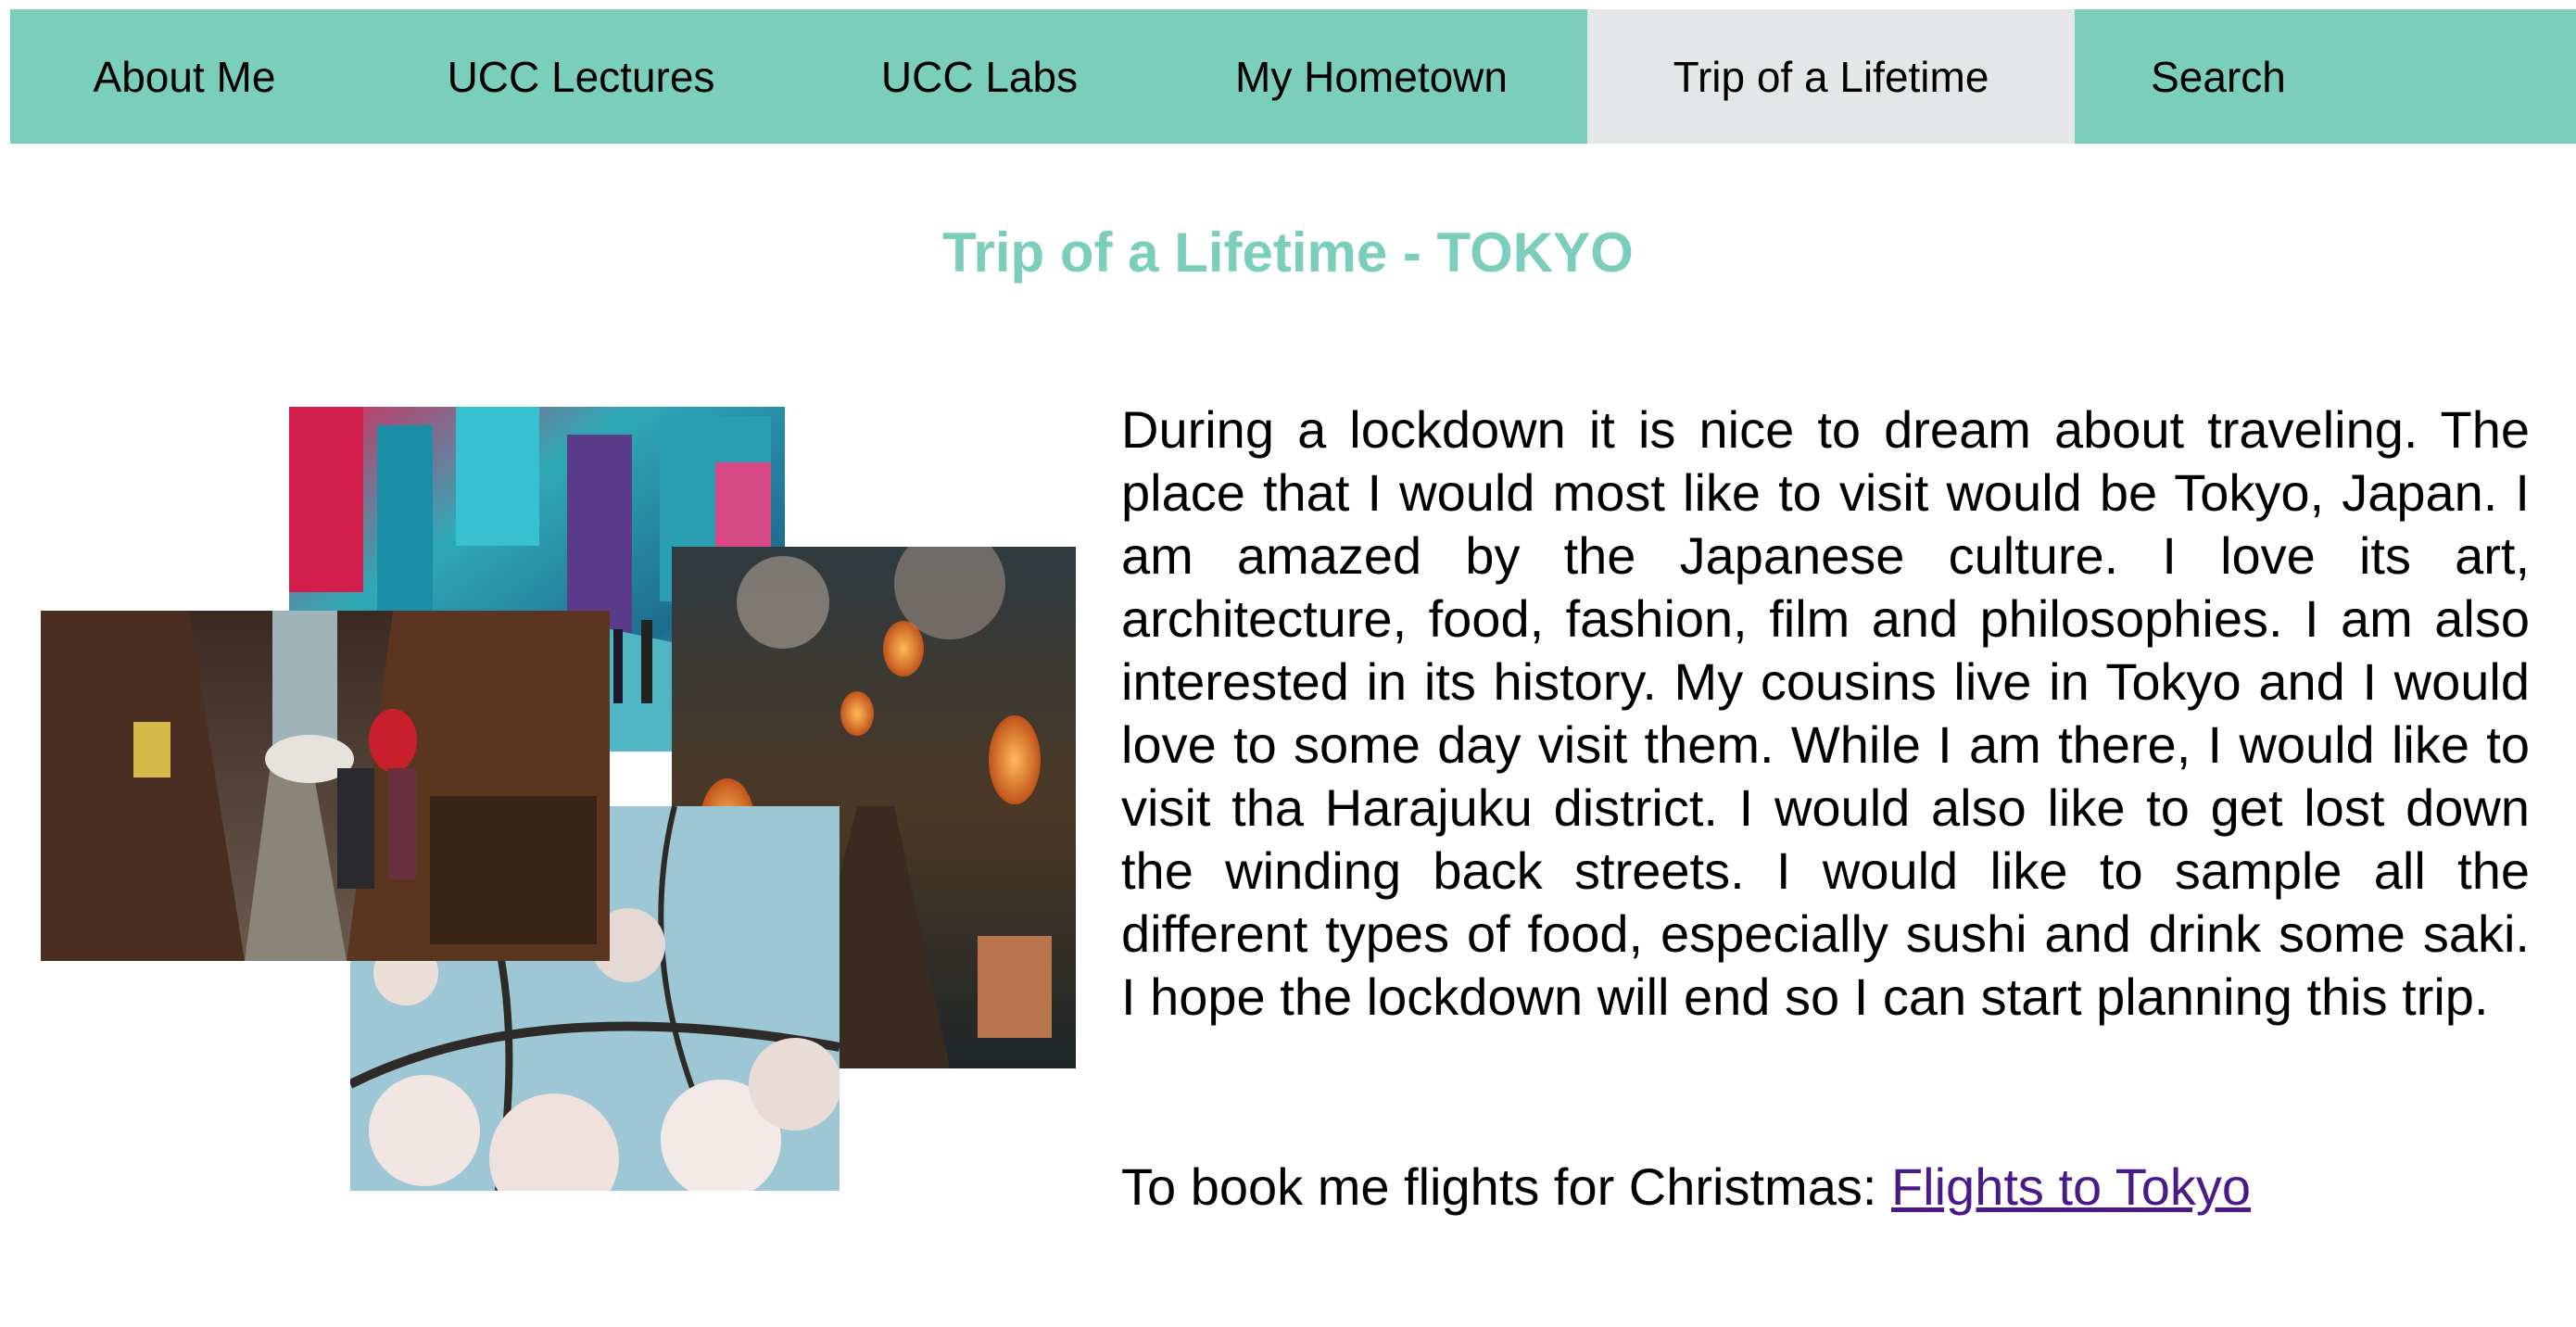 The image size is (2576, 1327). What do you see at coordinates (1506, 1187) in the screenshot?
I see `booking-prefix: To book me flights for Christmas:` at bounding box center [1506, 1187].